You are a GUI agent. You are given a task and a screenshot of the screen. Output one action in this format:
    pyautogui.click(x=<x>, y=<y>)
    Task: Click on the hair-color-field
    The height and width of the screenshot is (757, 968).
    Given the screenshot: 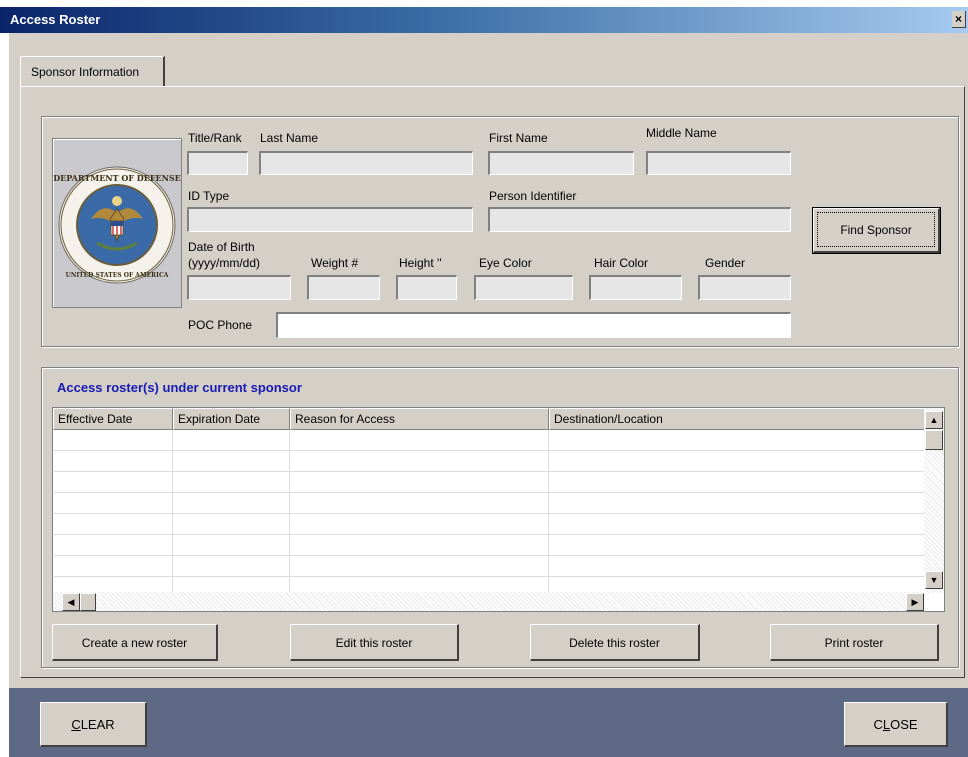 What is the action you would take?
    pyautogui.click(x=635, y=287)
    